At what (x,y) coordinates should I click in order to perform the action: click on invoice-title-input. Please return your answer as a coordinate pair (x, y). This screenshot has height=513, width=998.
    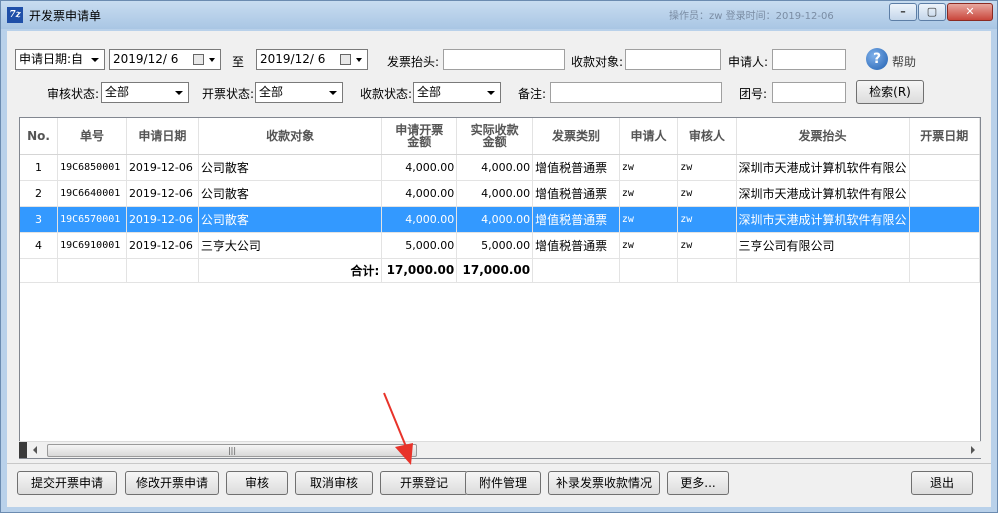
    Looking at the image, I should click on (504, 59).